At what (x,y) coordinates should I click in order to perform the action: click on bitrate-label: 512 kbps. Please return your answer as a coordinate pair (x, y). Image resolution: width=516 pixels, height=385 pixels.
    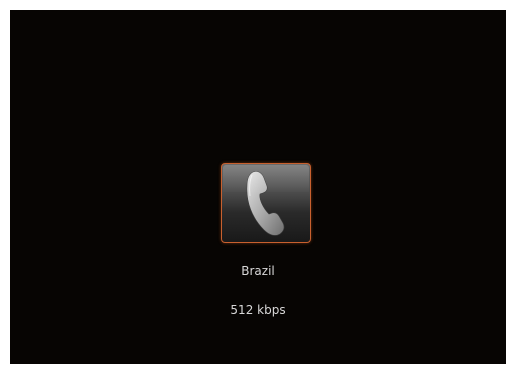
    Looking at the image, I should click on (258, 310).